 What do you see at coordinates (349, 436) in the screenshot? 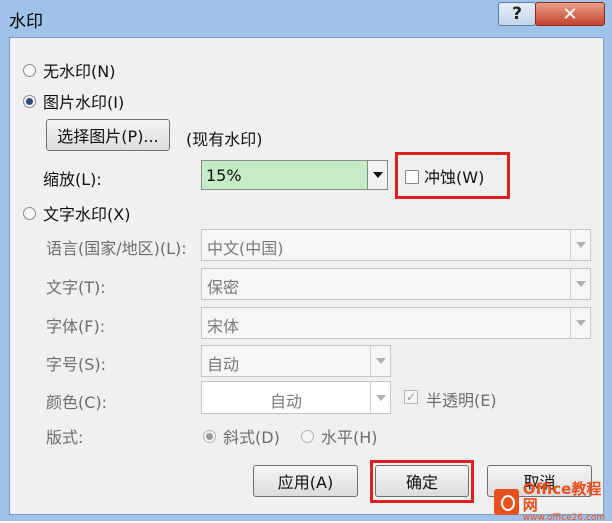
I see `layout-horizontal-label: 水平(H)` at bounding box center [349, 436].